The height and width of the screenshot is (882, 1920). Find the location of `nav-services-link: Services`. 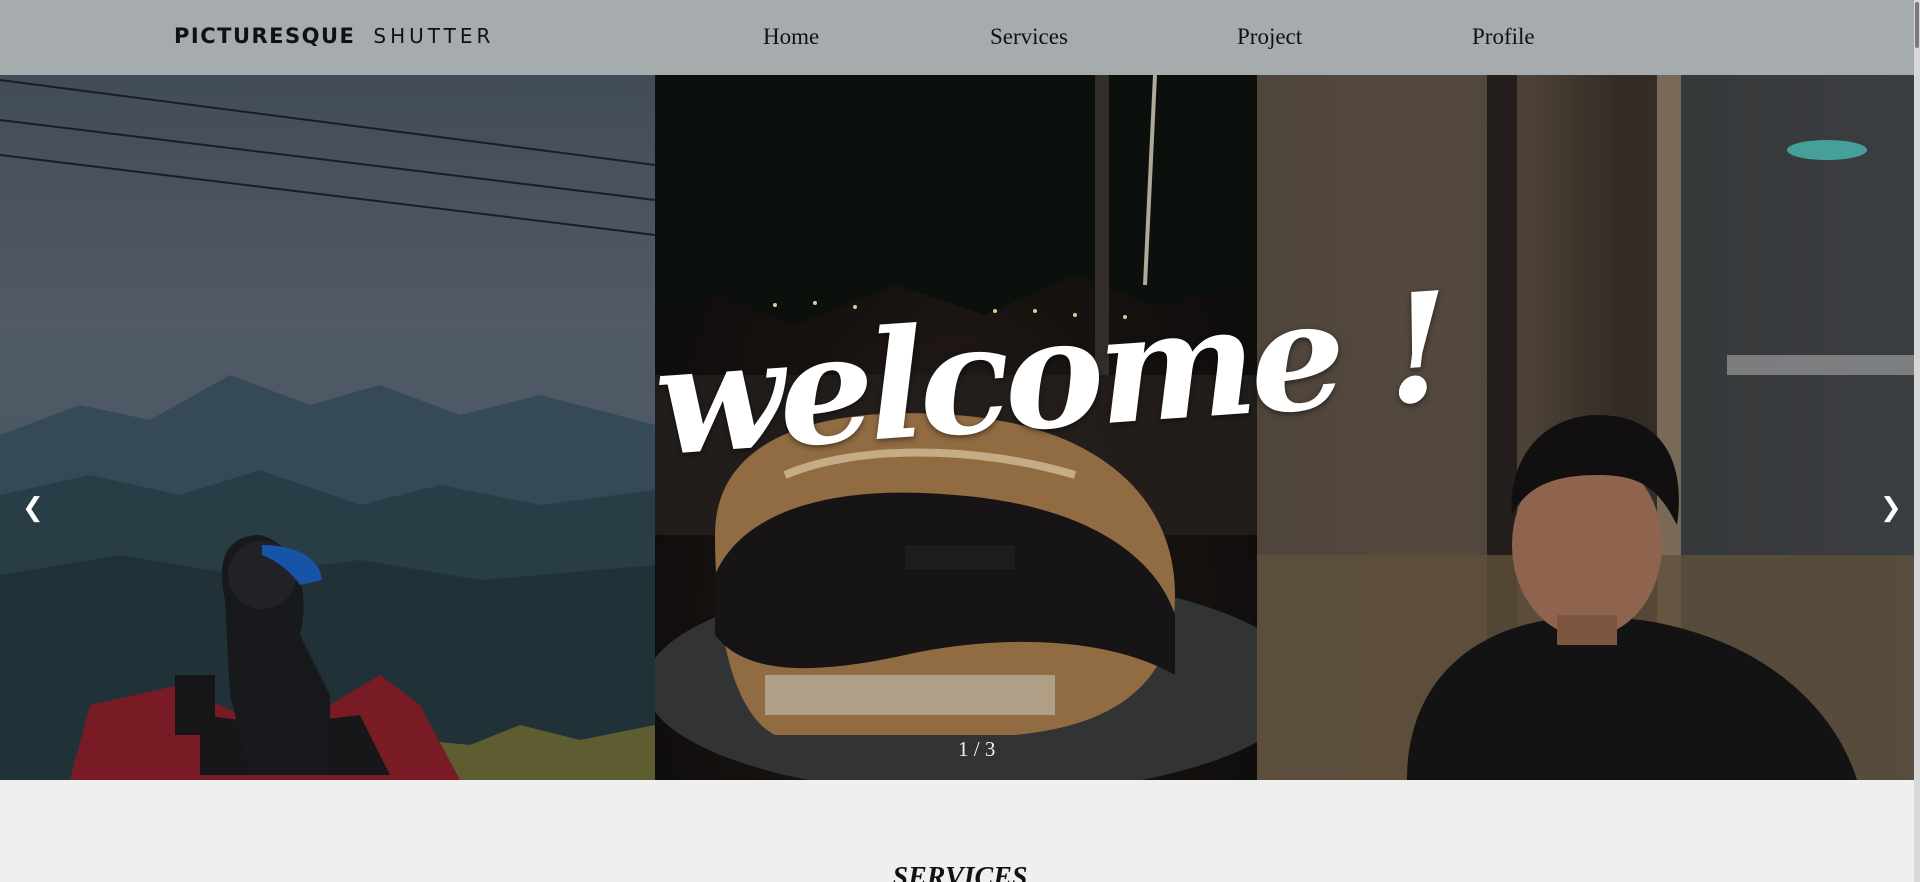

nav-services-link: Services is located at coordinates (1029, 37).